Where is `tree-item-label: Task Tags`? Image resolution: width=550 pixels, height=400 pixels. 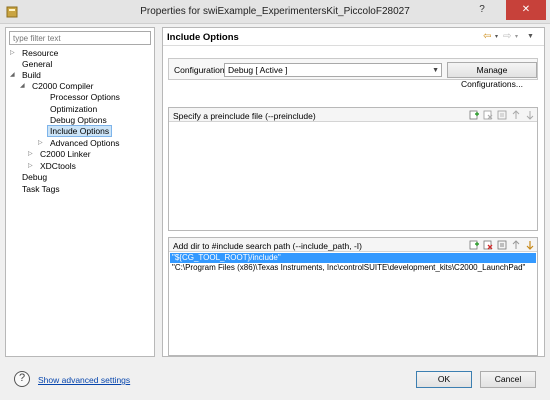 tree-item-label: Task Tags is located at coordinates (41, 189).